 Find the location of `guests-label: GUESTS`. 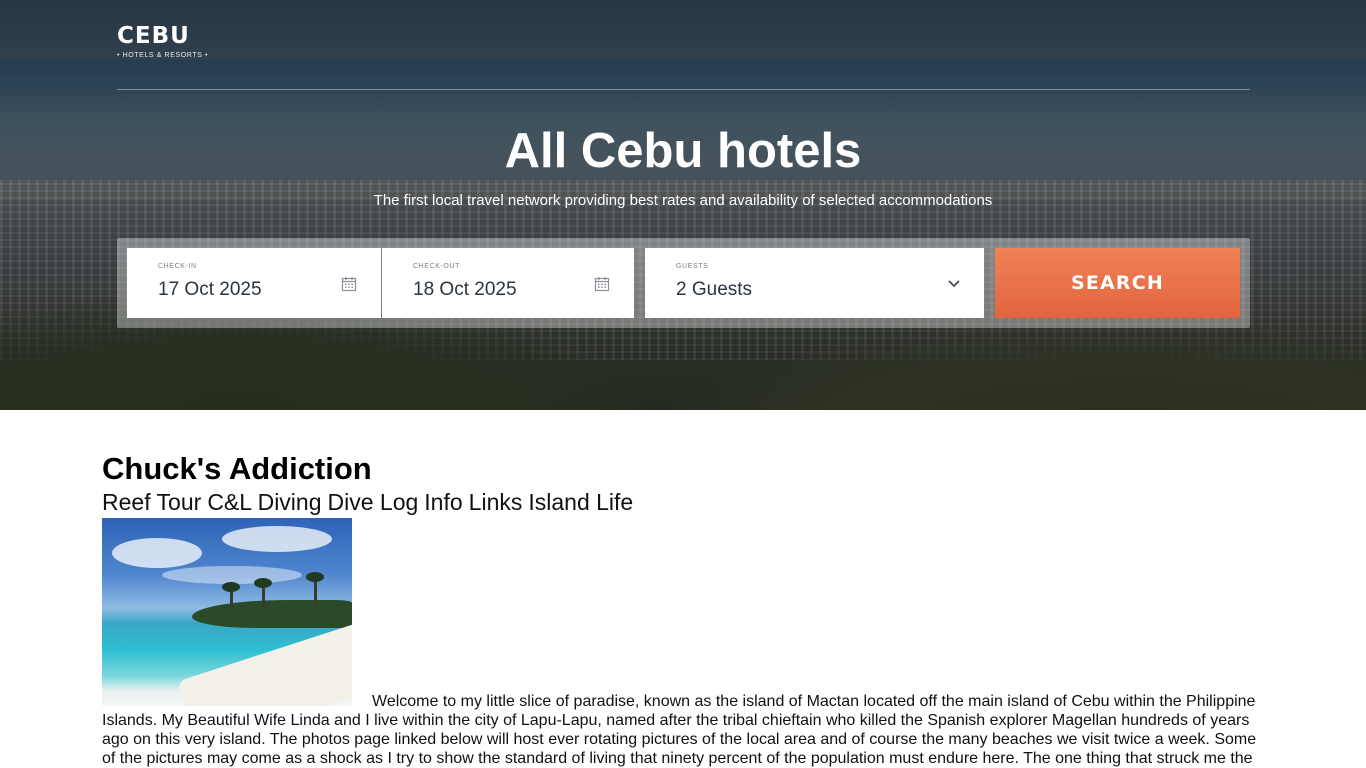

guests-label: GUESTS is located at coordinates (692, 266).